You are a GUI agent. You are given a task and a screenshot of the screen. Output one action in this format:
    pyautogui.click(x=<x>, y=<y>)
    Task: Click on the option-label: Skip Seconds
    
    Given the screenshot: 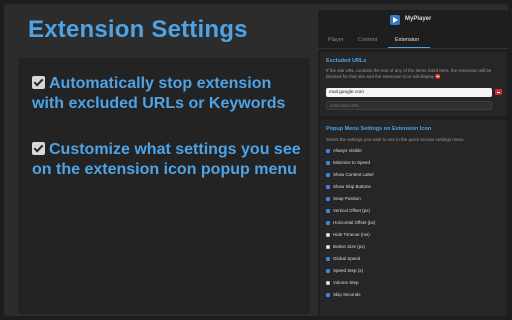 What is the action you would take?
    pyautogui.click(x=347, y=294)
    